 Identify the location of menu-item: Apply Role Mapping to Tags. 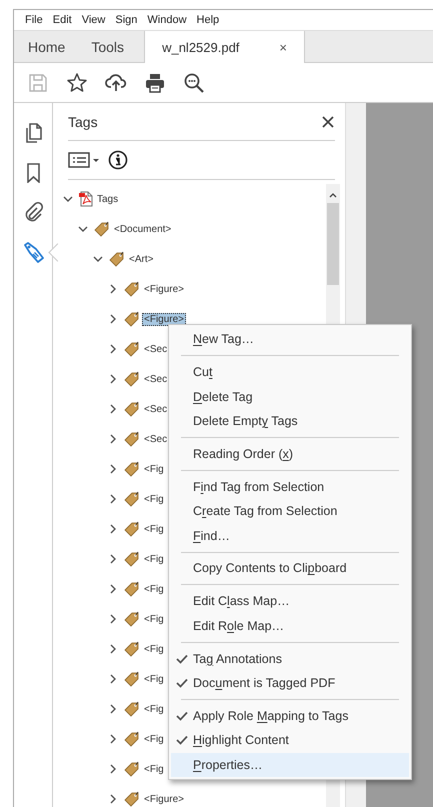
(270, 715).